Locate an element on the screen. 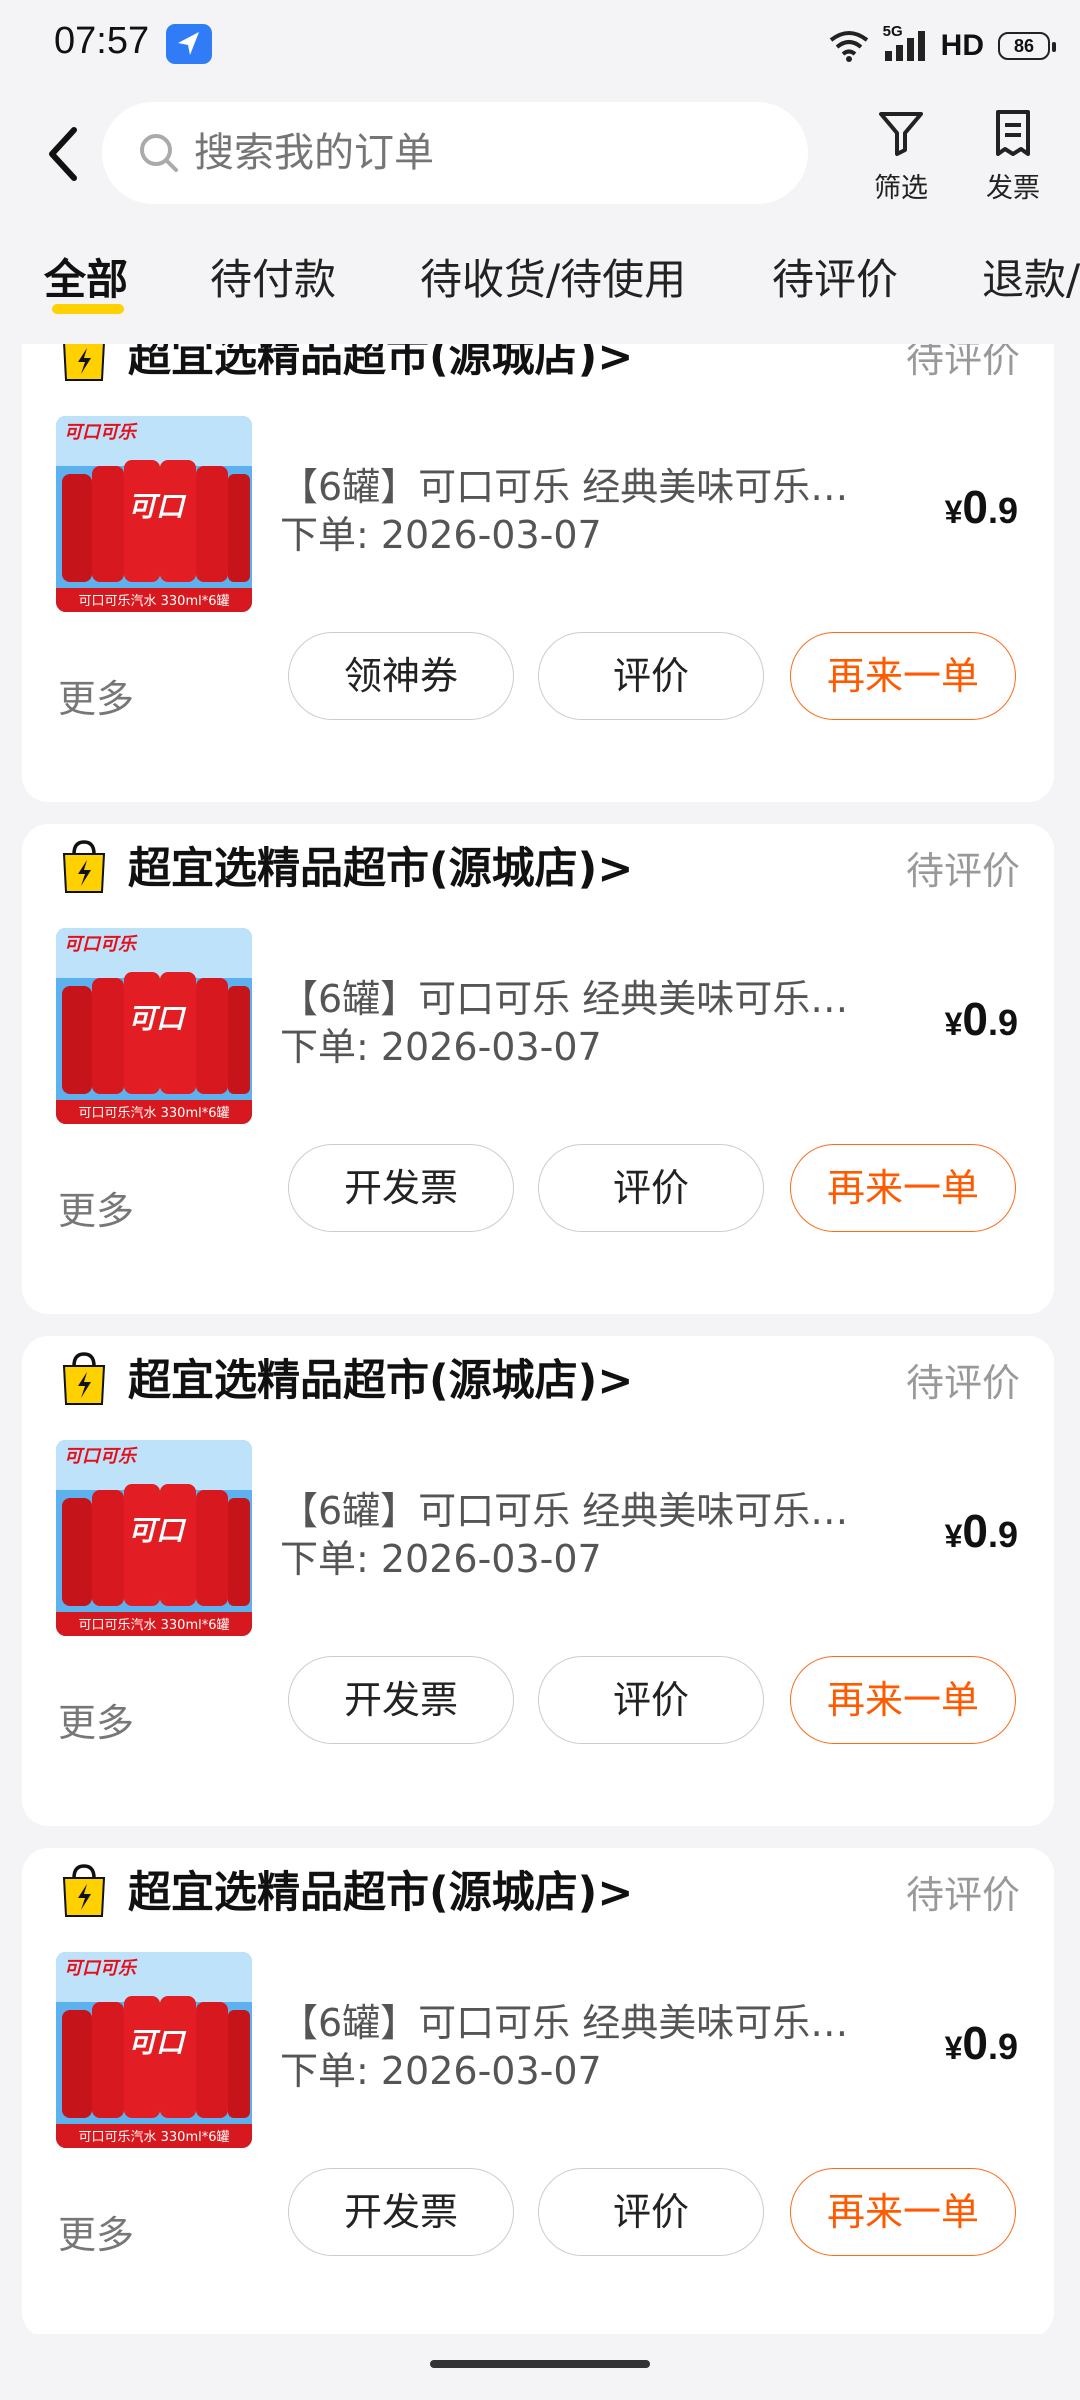 Image resolution: width=1080 pixels, height=2400 pixels. invoice-button: 发票 is located at coordinates (1013, 156).